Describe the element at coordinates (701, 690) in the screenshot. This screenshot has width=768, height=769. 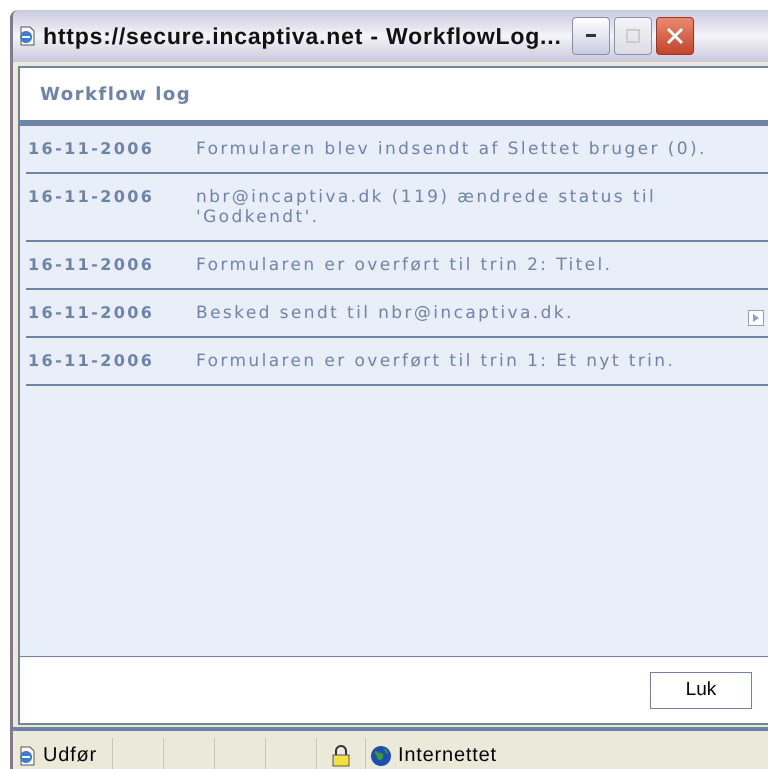
I see `close-dialog-button: Luk` at that location.